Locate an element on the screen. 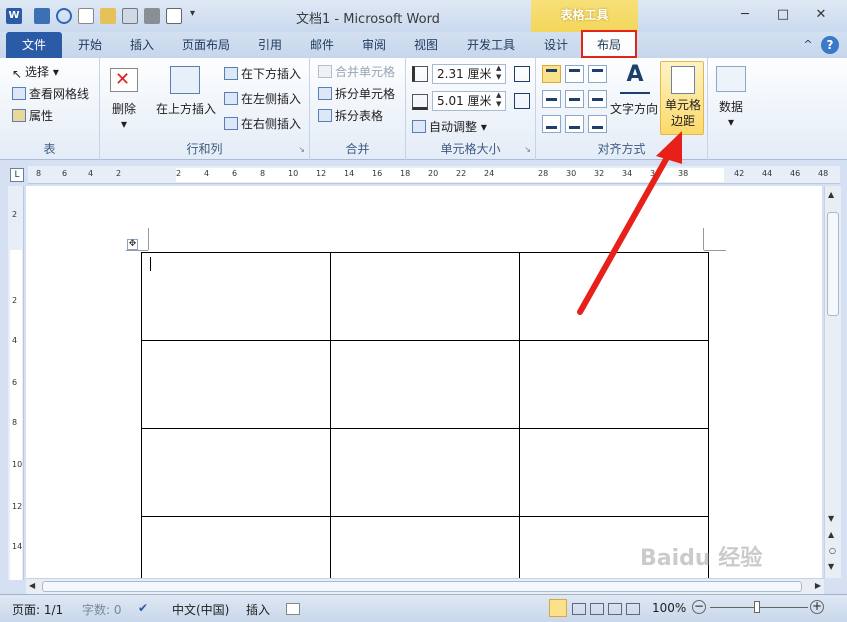 The image size is (847, 622). align-middle-left-icon is located at coordinates (551, 99).